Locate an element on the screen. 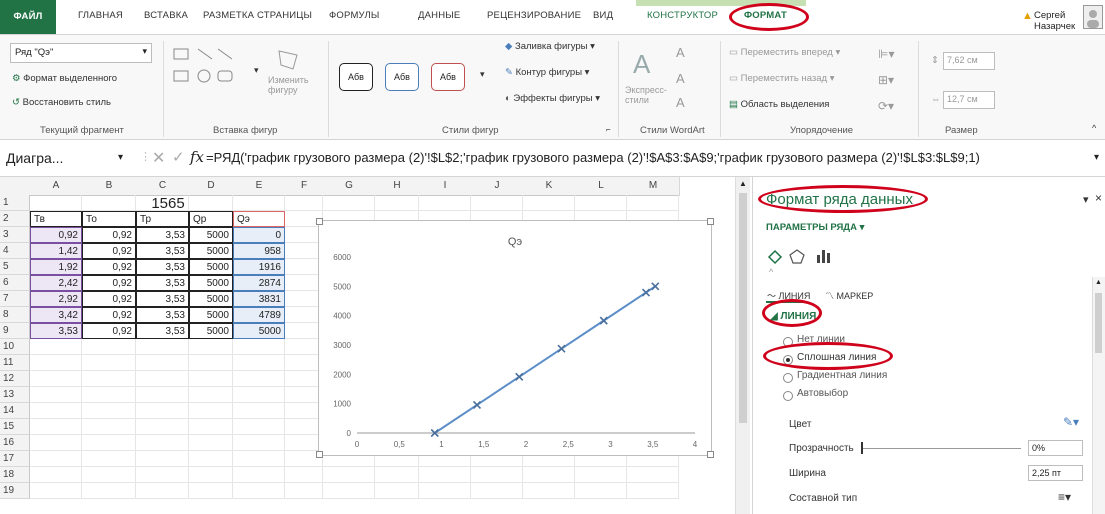 This screenshot has height=514, width=1105. align-icon: ⊫▾ is located at coordinates (886, 54).